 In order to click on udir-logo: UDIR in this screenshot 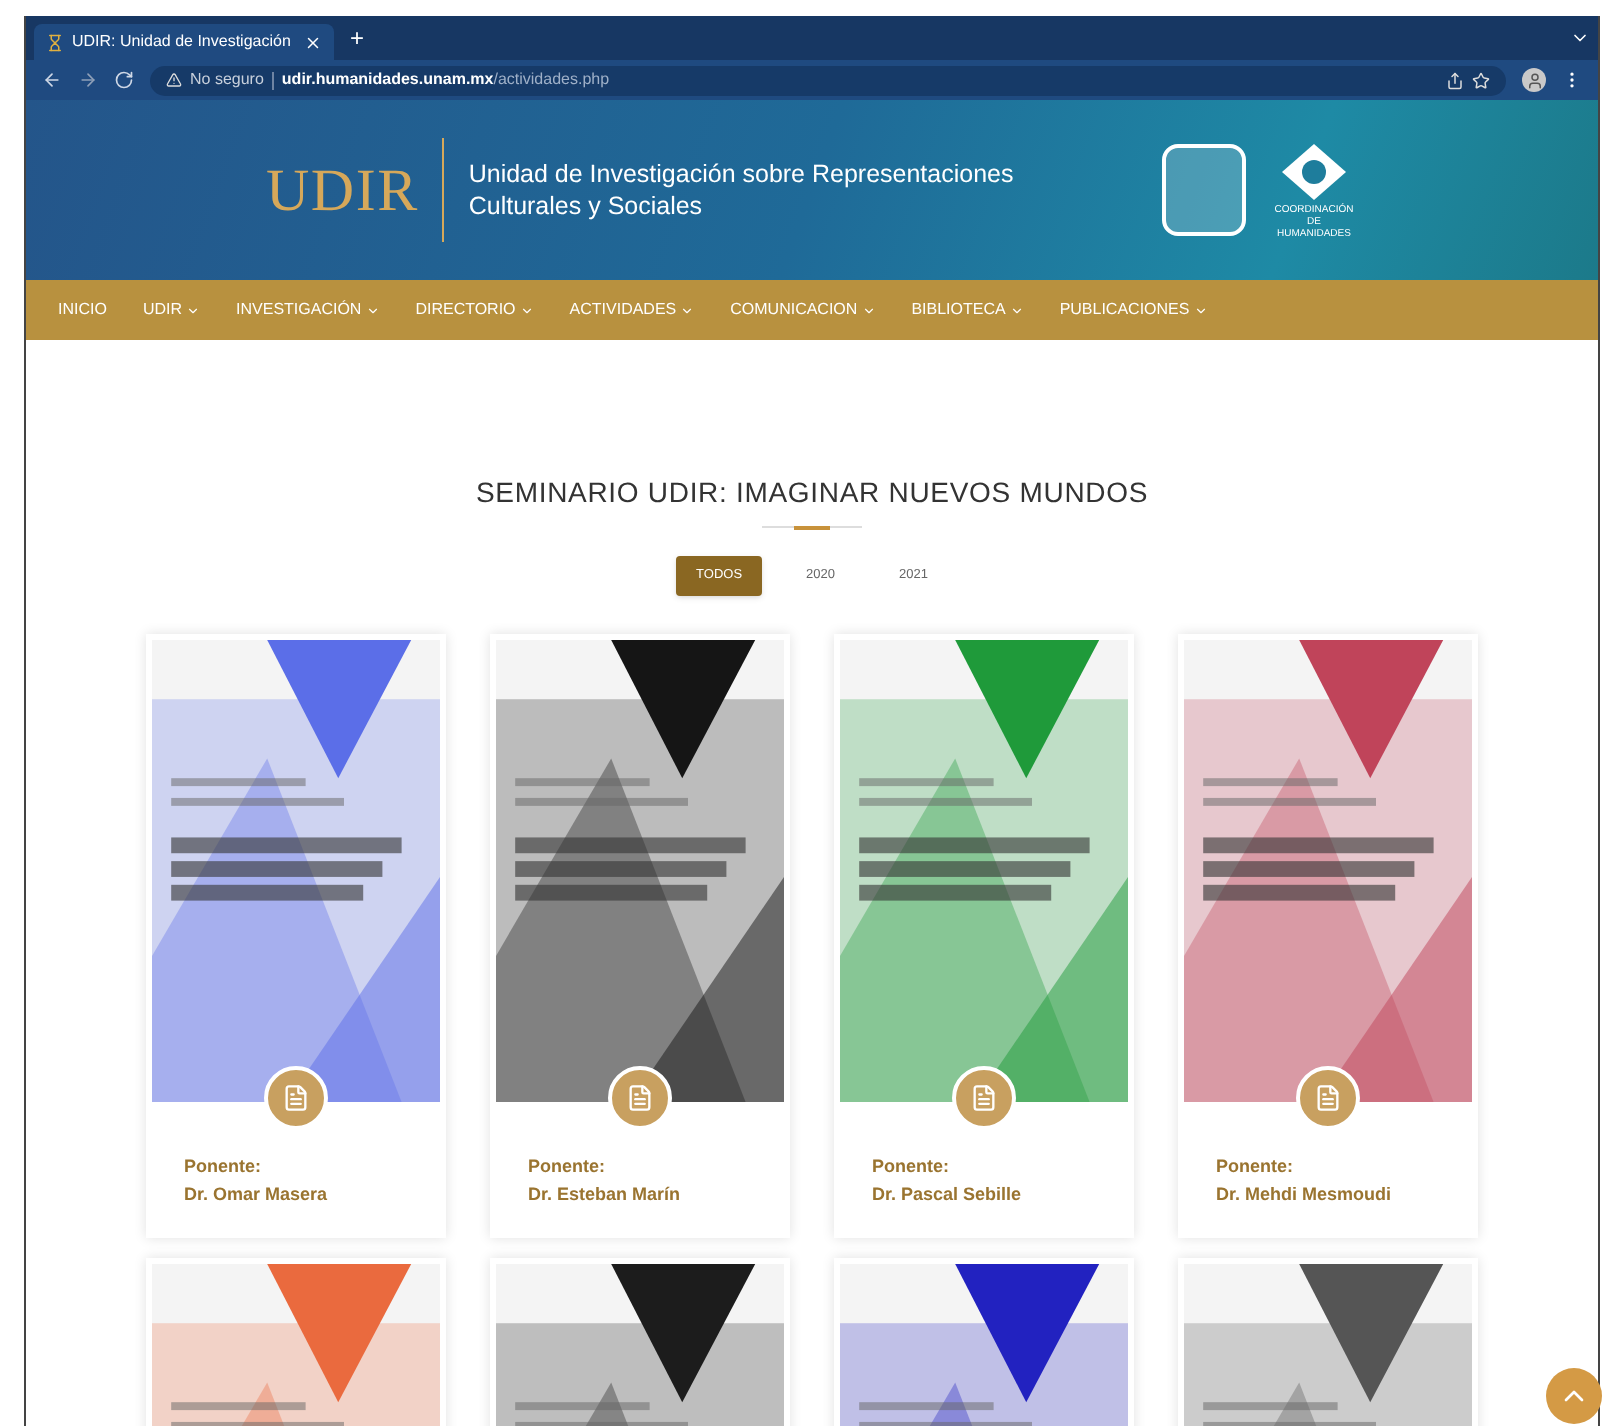, I will do `click(342, 190)`.